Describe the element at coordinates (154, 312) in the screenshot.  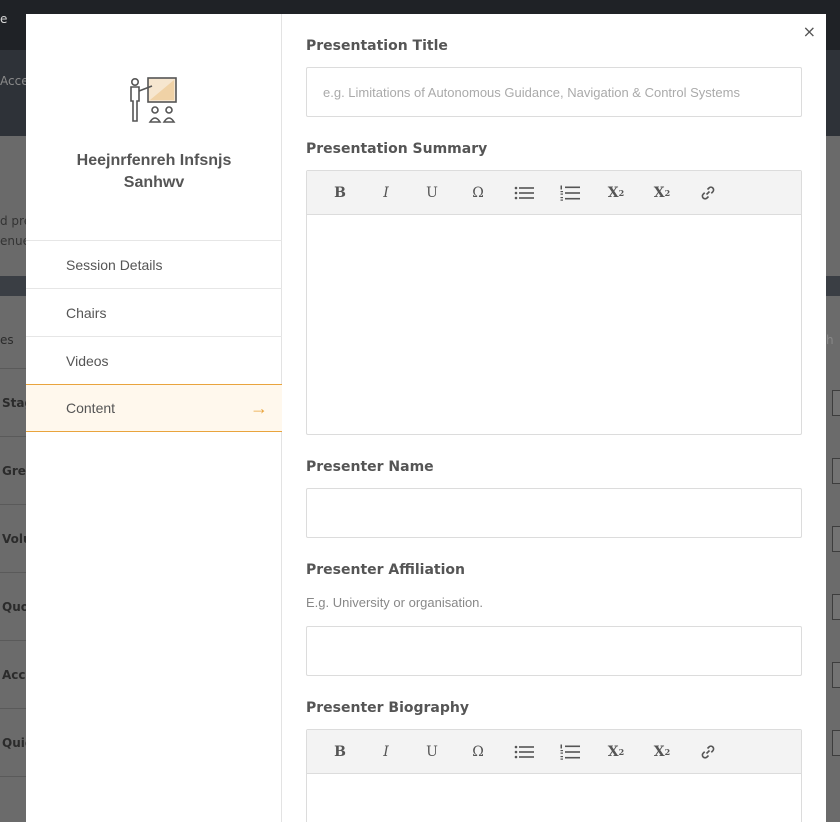
I see `nav-item-chairs: Chairs` at that location.